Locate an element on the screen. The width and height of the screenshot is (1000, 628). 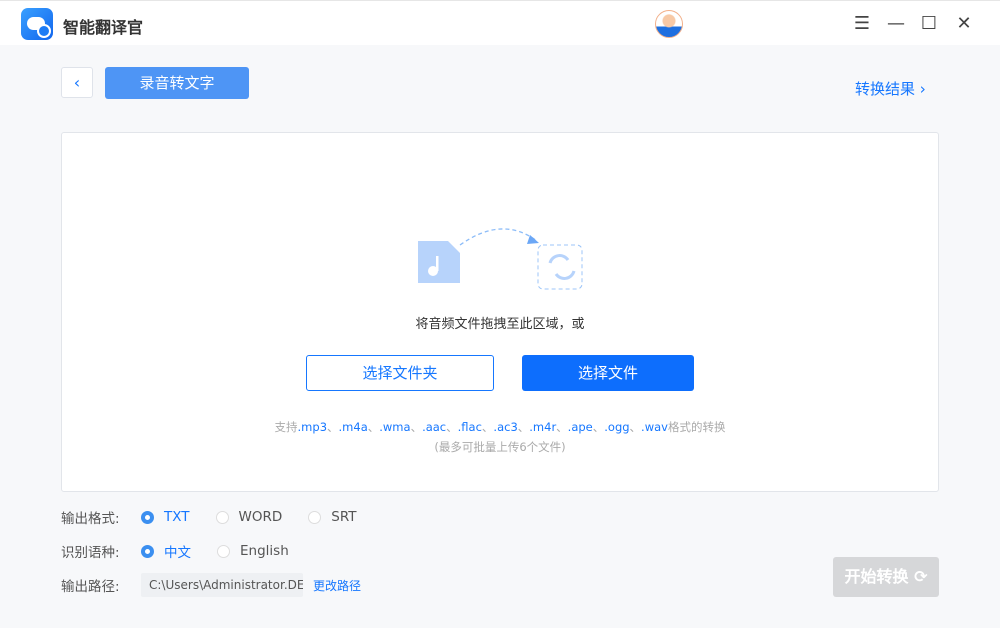
select-folder-button: 选择文件夹 is located at coordinates (400, 373).